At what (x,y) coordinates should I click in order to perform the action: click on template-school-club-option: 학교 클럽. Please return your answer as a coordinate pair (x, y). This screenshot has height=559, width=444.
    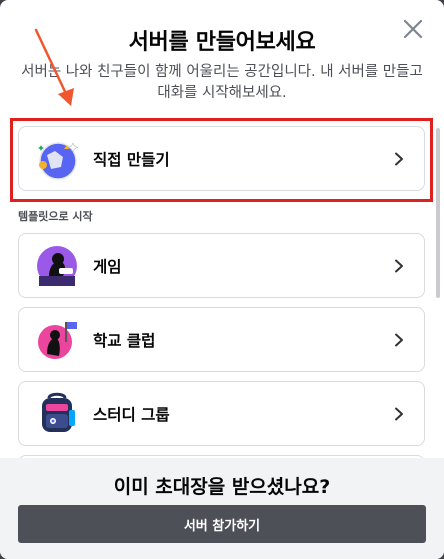
    Looking at the image, I should click on (221, 339).